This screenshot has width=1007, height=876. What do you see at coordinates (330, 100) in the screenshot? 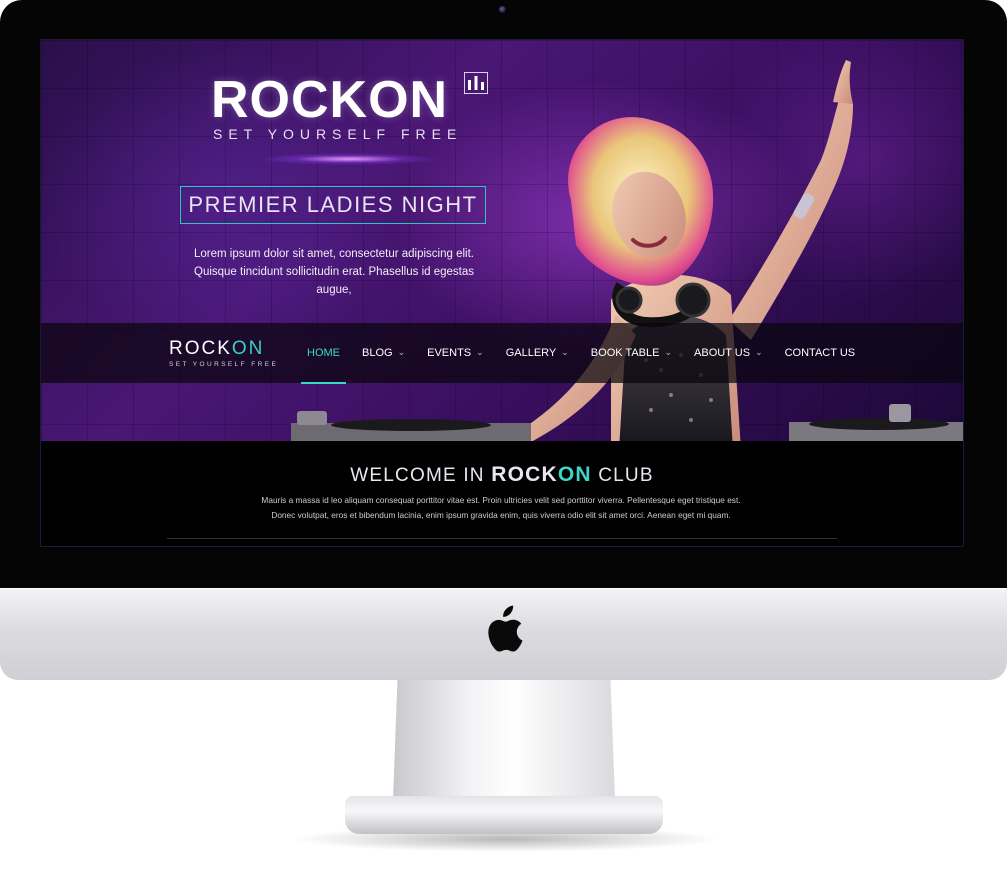
I see `hero-logo-word: ROCKON` at bounding box center [330, 100].